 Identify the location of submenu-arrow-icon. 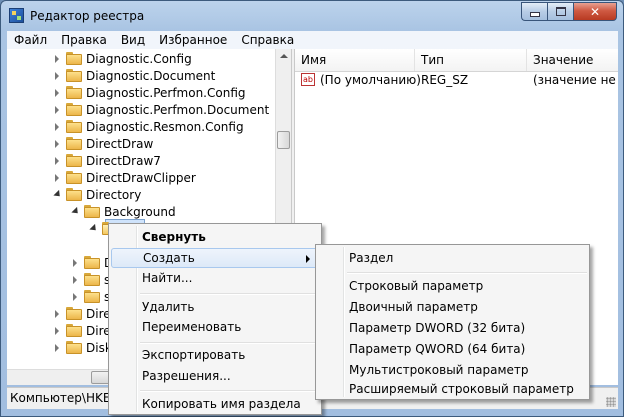
(308, 259).